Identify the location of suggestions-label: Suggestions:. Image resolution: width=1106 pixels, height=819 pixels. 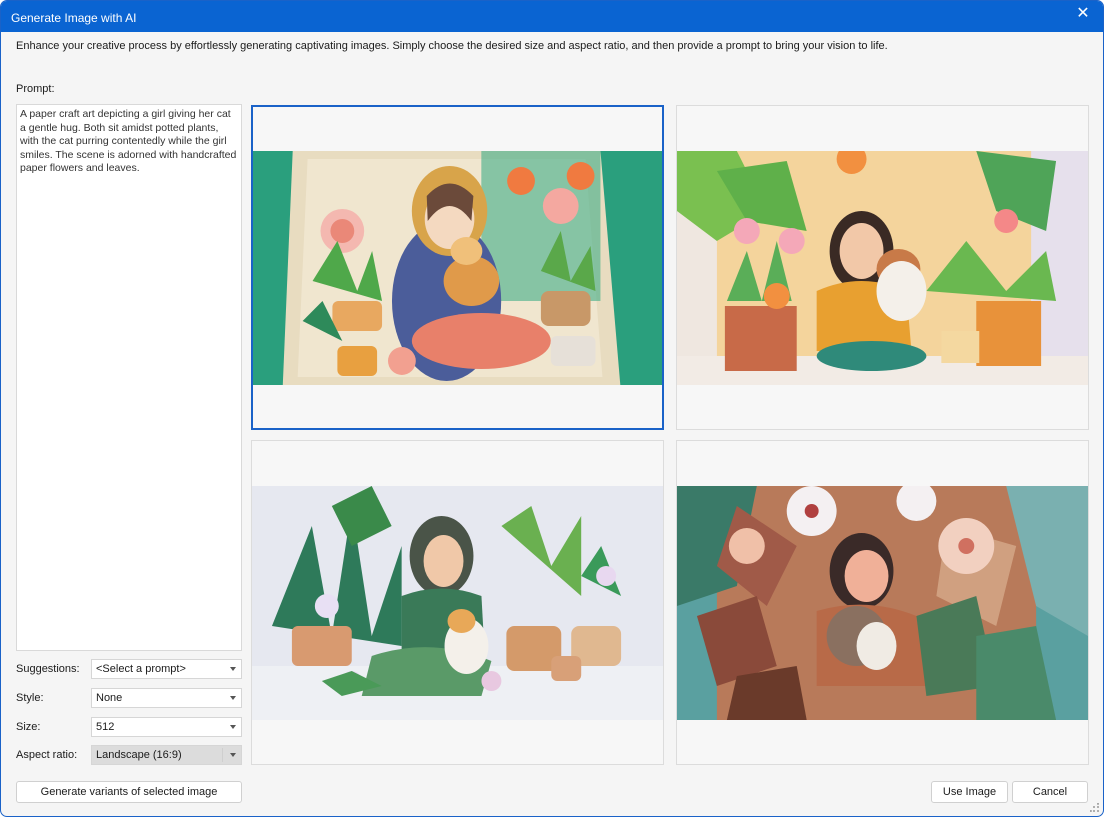
(48, 669).